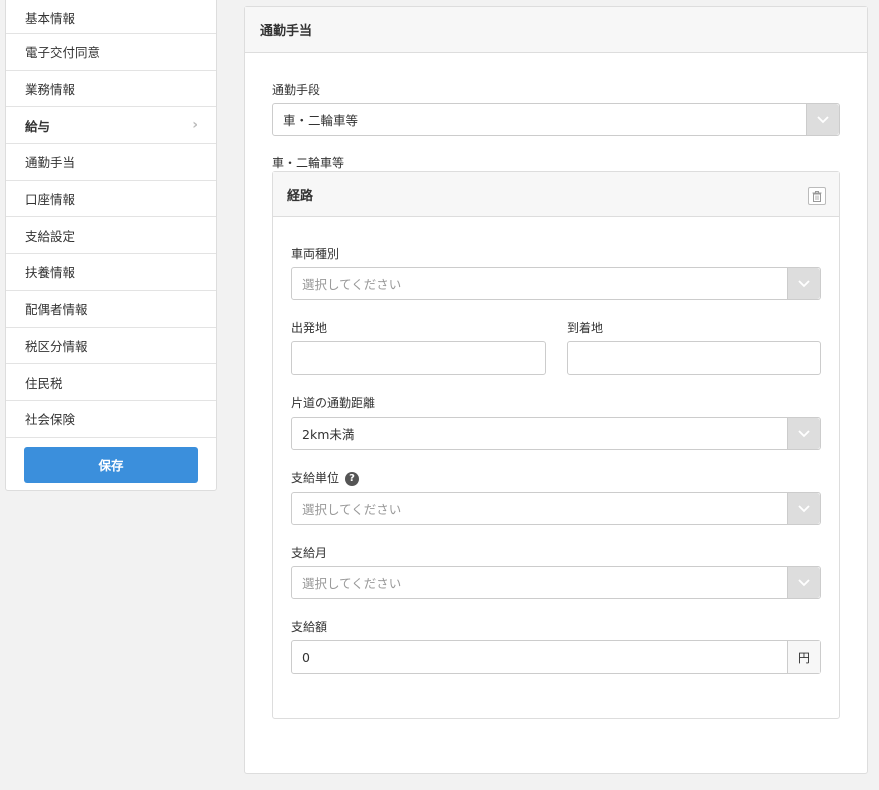 The image size is (879, 790). What do you see at coordinates (585, 328) in the screenshot?
I see `arrival-label: 到着地` at bounding box center [585, 328].